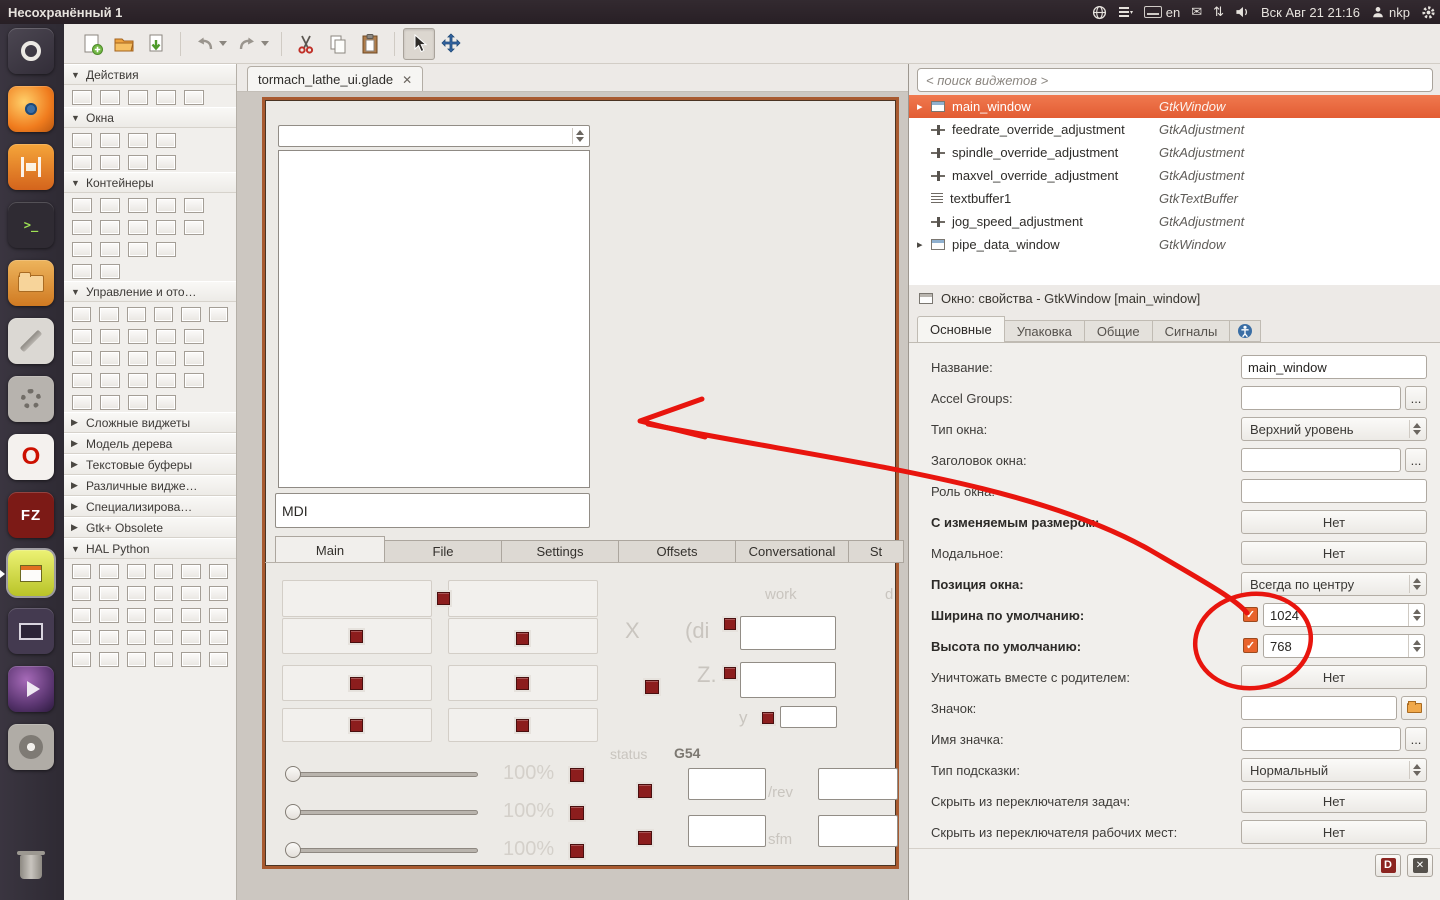 Image resolution: width=1440 pixels, height=900 pixels. I want to click on tab-clipped: St, so click(876, 551).